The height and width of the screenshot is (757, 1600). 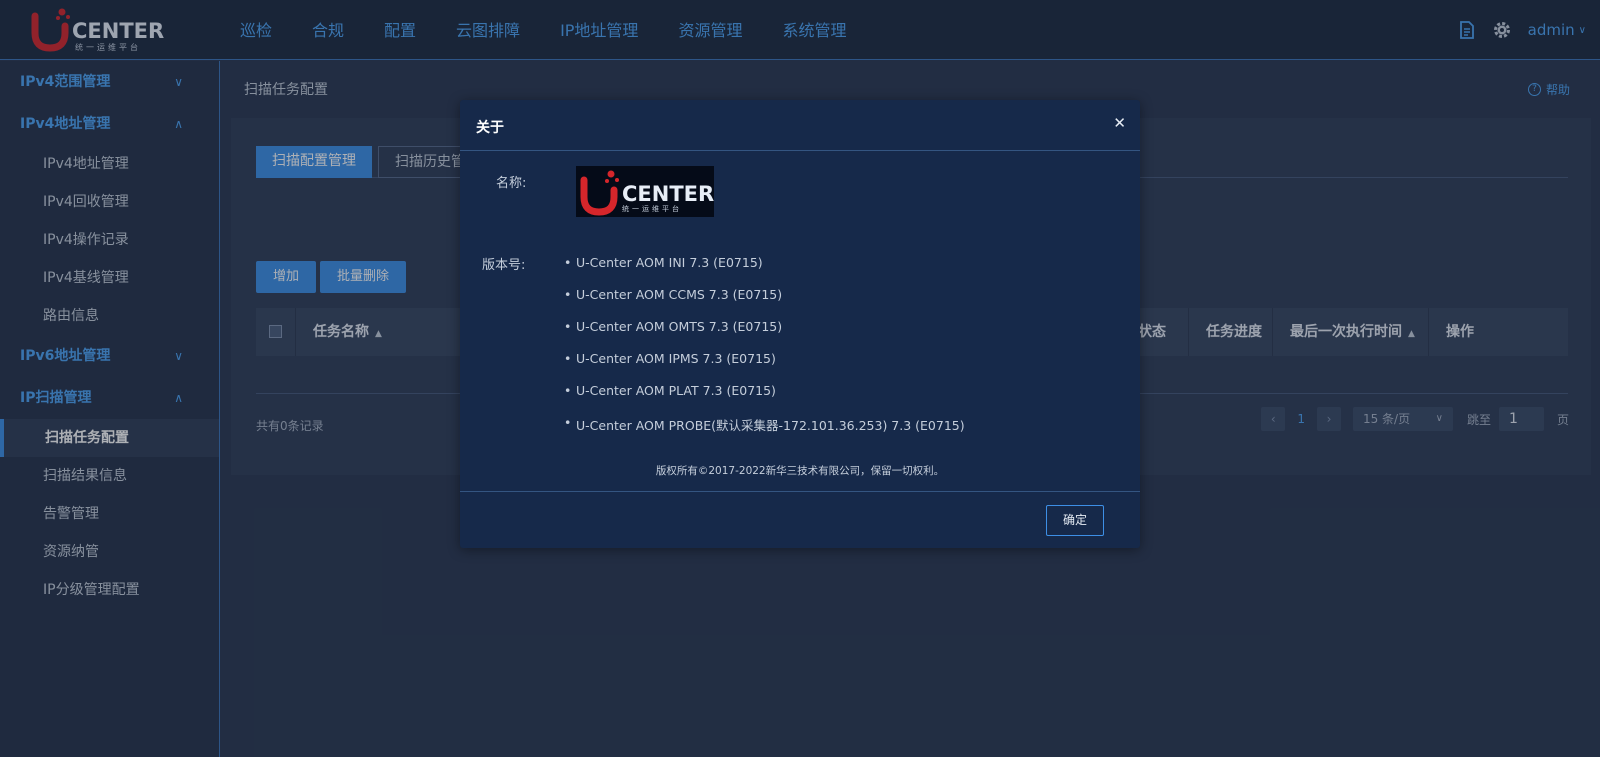 What do you see at coordinates (511, 183) in the screenshot?
I see `name-label: 名称:` at bounding box center [511, 183].